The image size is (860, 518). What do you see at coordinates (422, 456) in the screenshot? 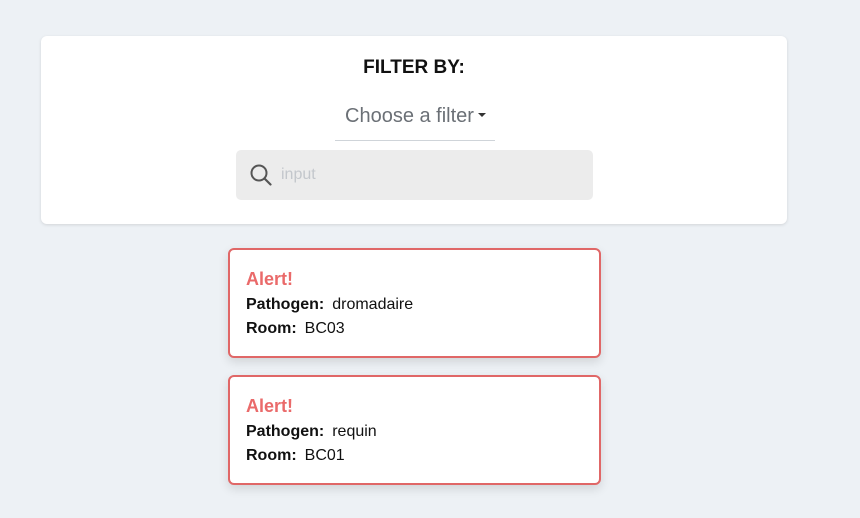
I see `alert-room-row: Room: BC01` at bounding box center [422, 456].